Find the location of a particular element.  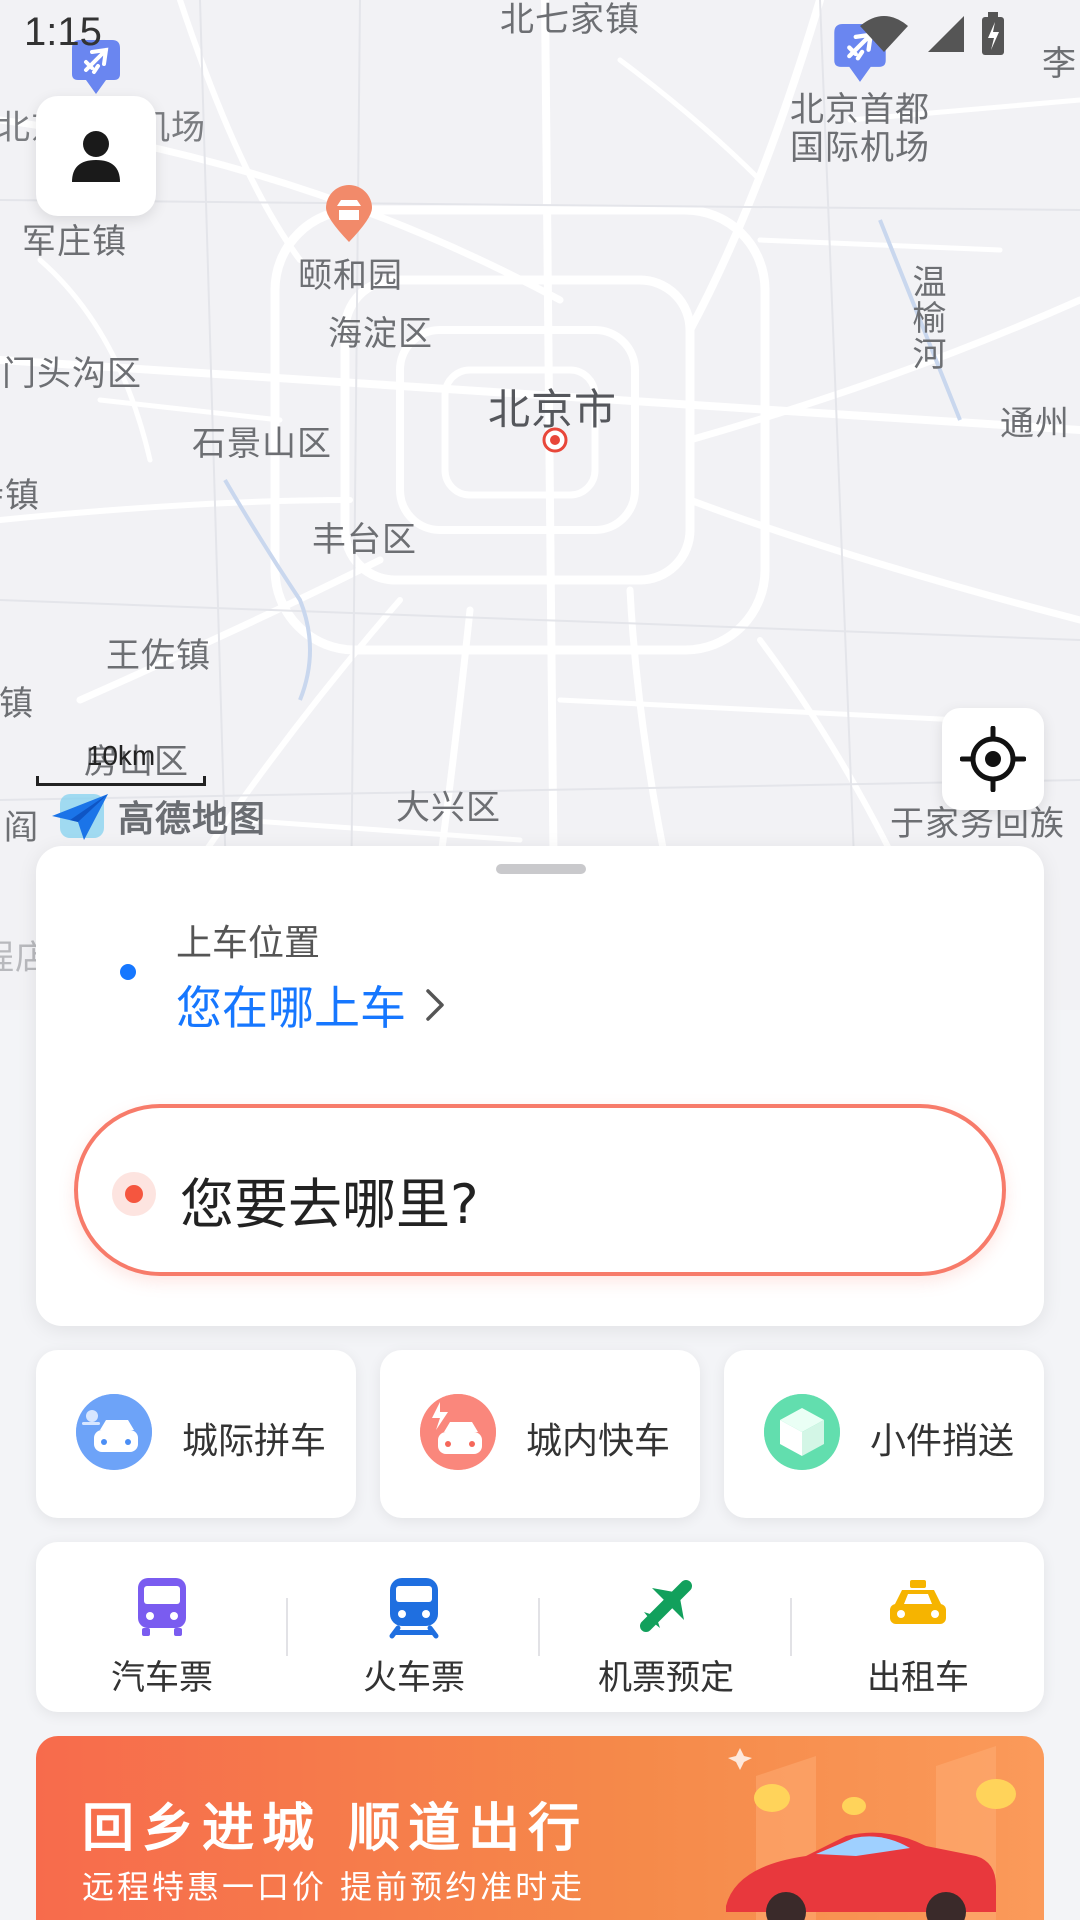

service-label: 城内快车 is located at coordinates (598, 1441).